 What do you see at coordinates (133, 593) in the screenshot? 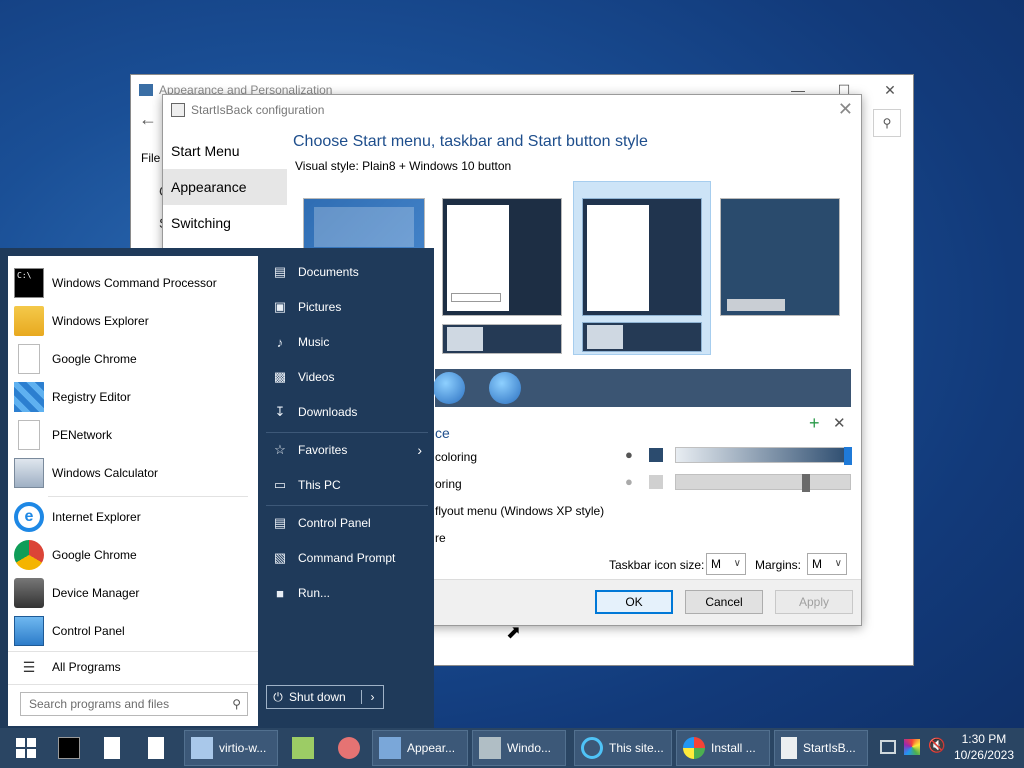
I see `program-device-manager: Device Manager` at bounding box center [133, 593].